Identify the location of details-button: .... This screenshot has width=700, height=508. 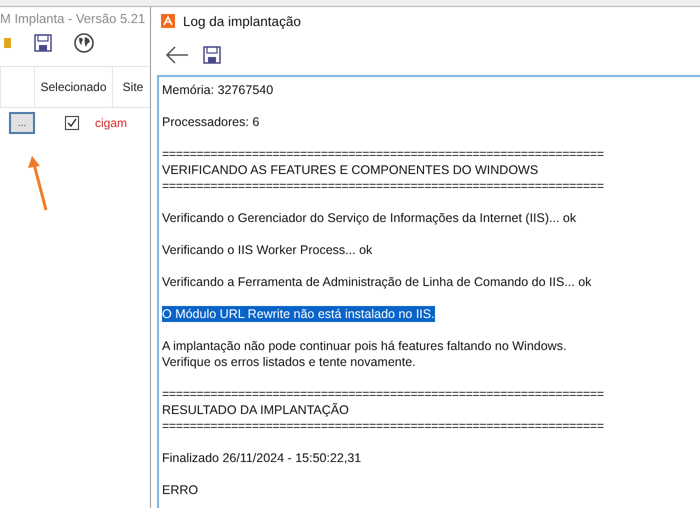
(22, 123).